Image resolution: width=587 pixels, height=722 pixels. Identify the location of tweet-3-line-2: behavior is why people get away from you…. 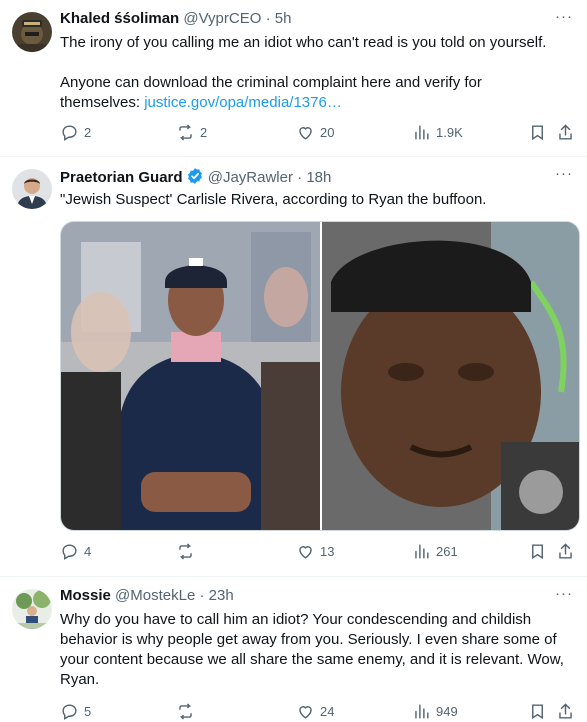
(308, 639).